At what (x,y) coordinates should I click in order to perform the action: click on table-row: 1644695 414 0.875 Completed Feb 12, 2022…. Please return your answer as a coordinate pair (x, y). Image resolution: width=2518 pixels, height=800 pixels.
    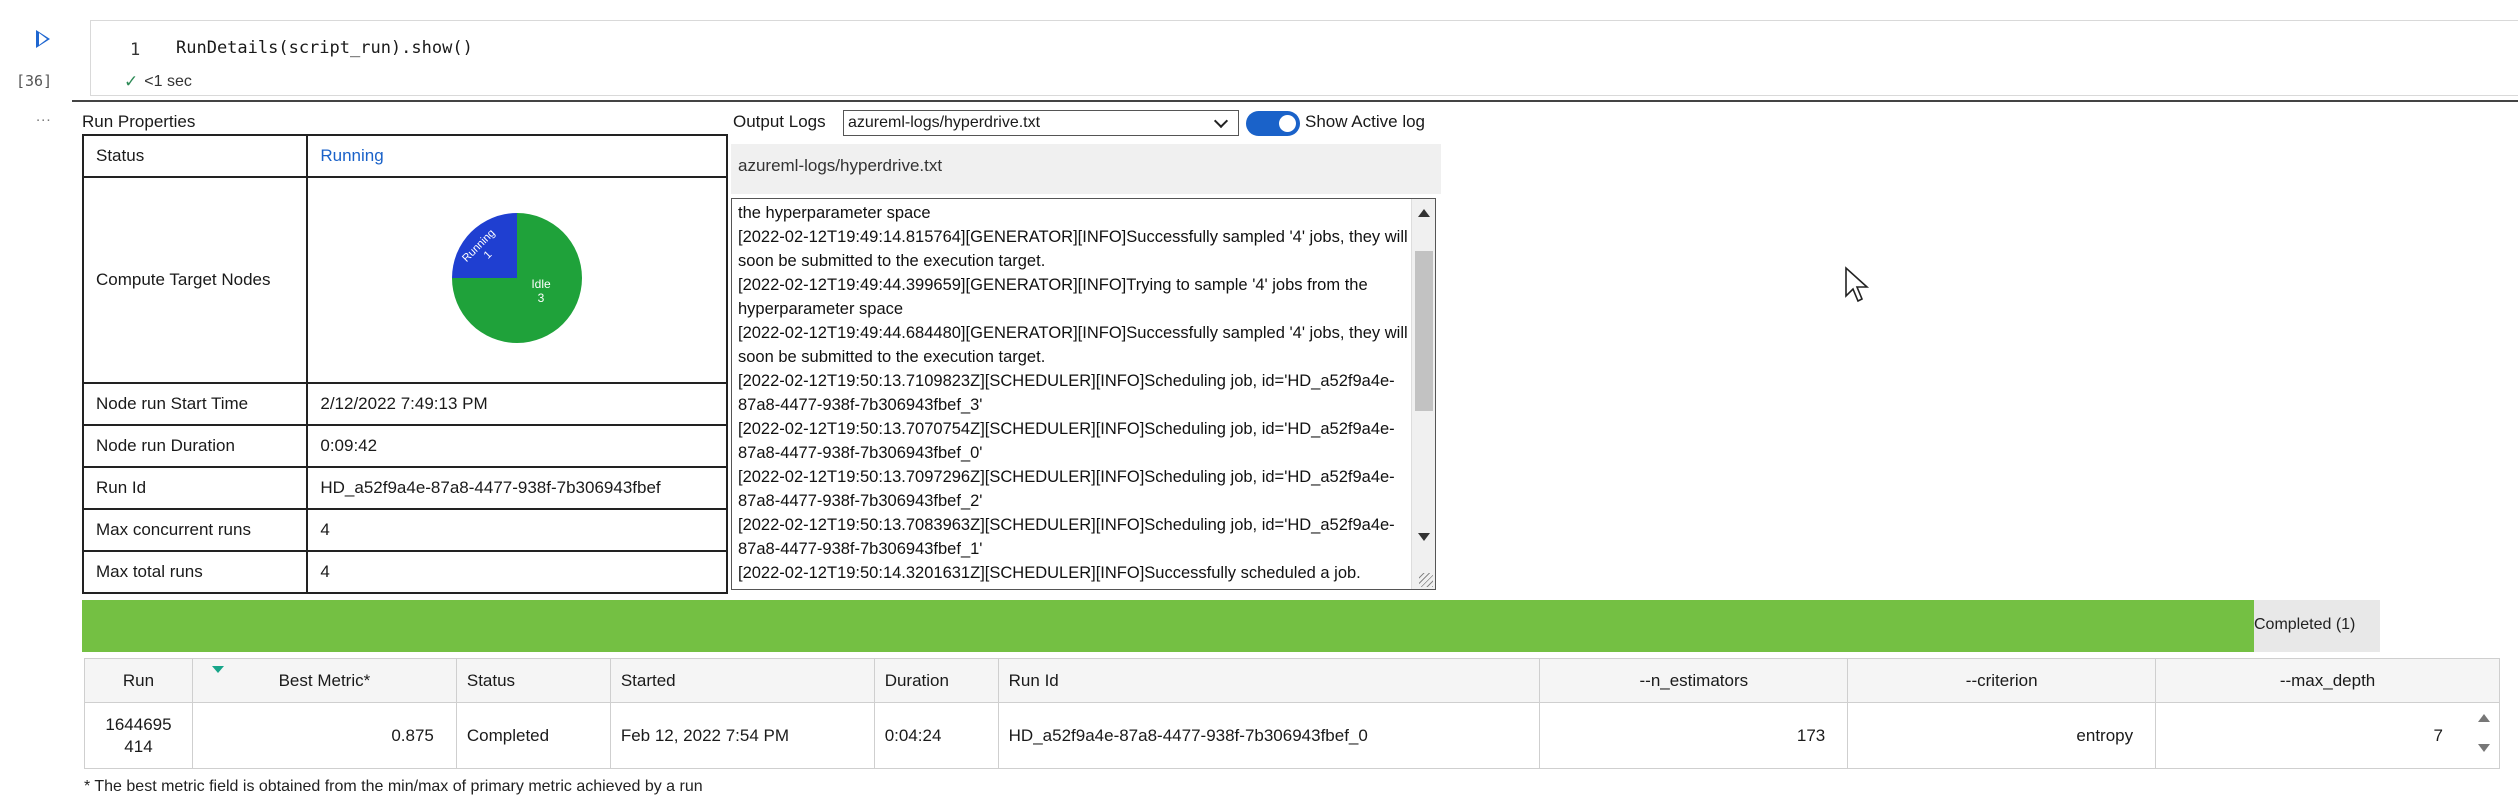
    Looking at the image, I should click on (1292, 735).